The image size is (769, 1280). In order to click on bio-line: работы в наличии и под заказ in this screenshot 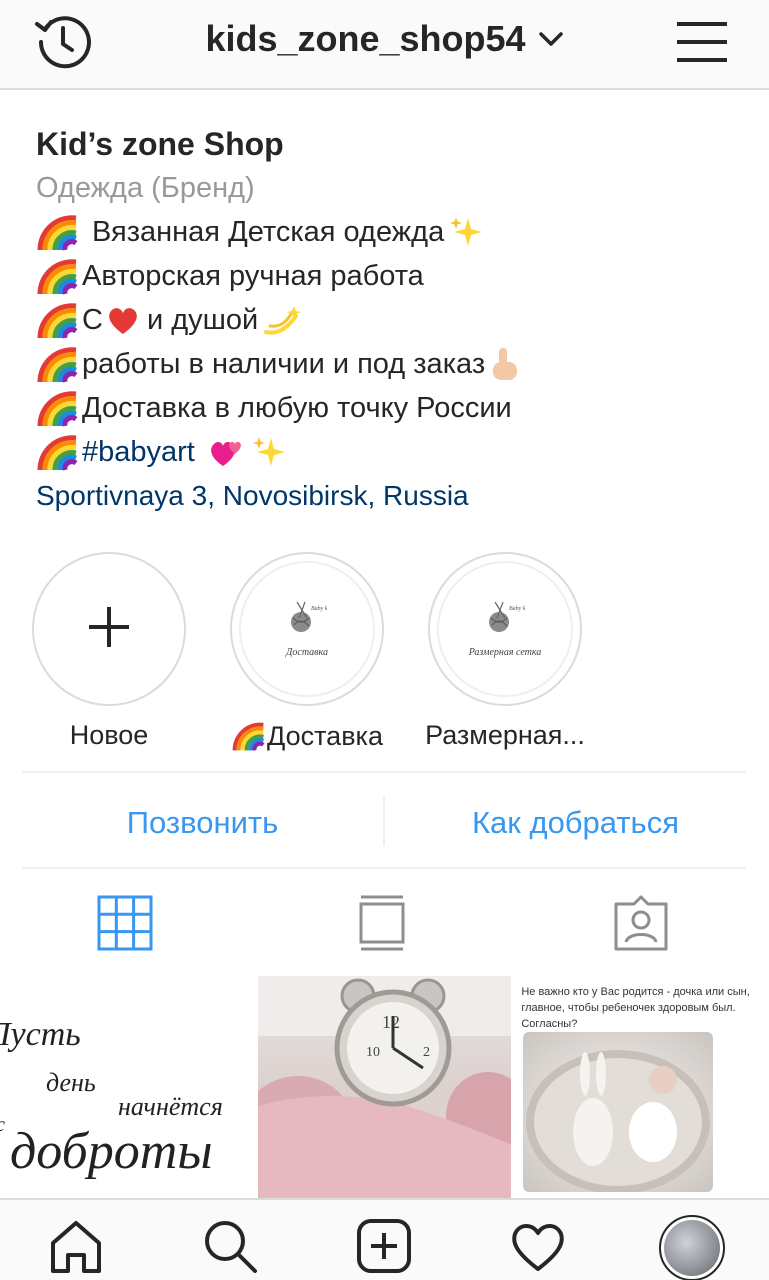, I will do `click(386, 364)`.